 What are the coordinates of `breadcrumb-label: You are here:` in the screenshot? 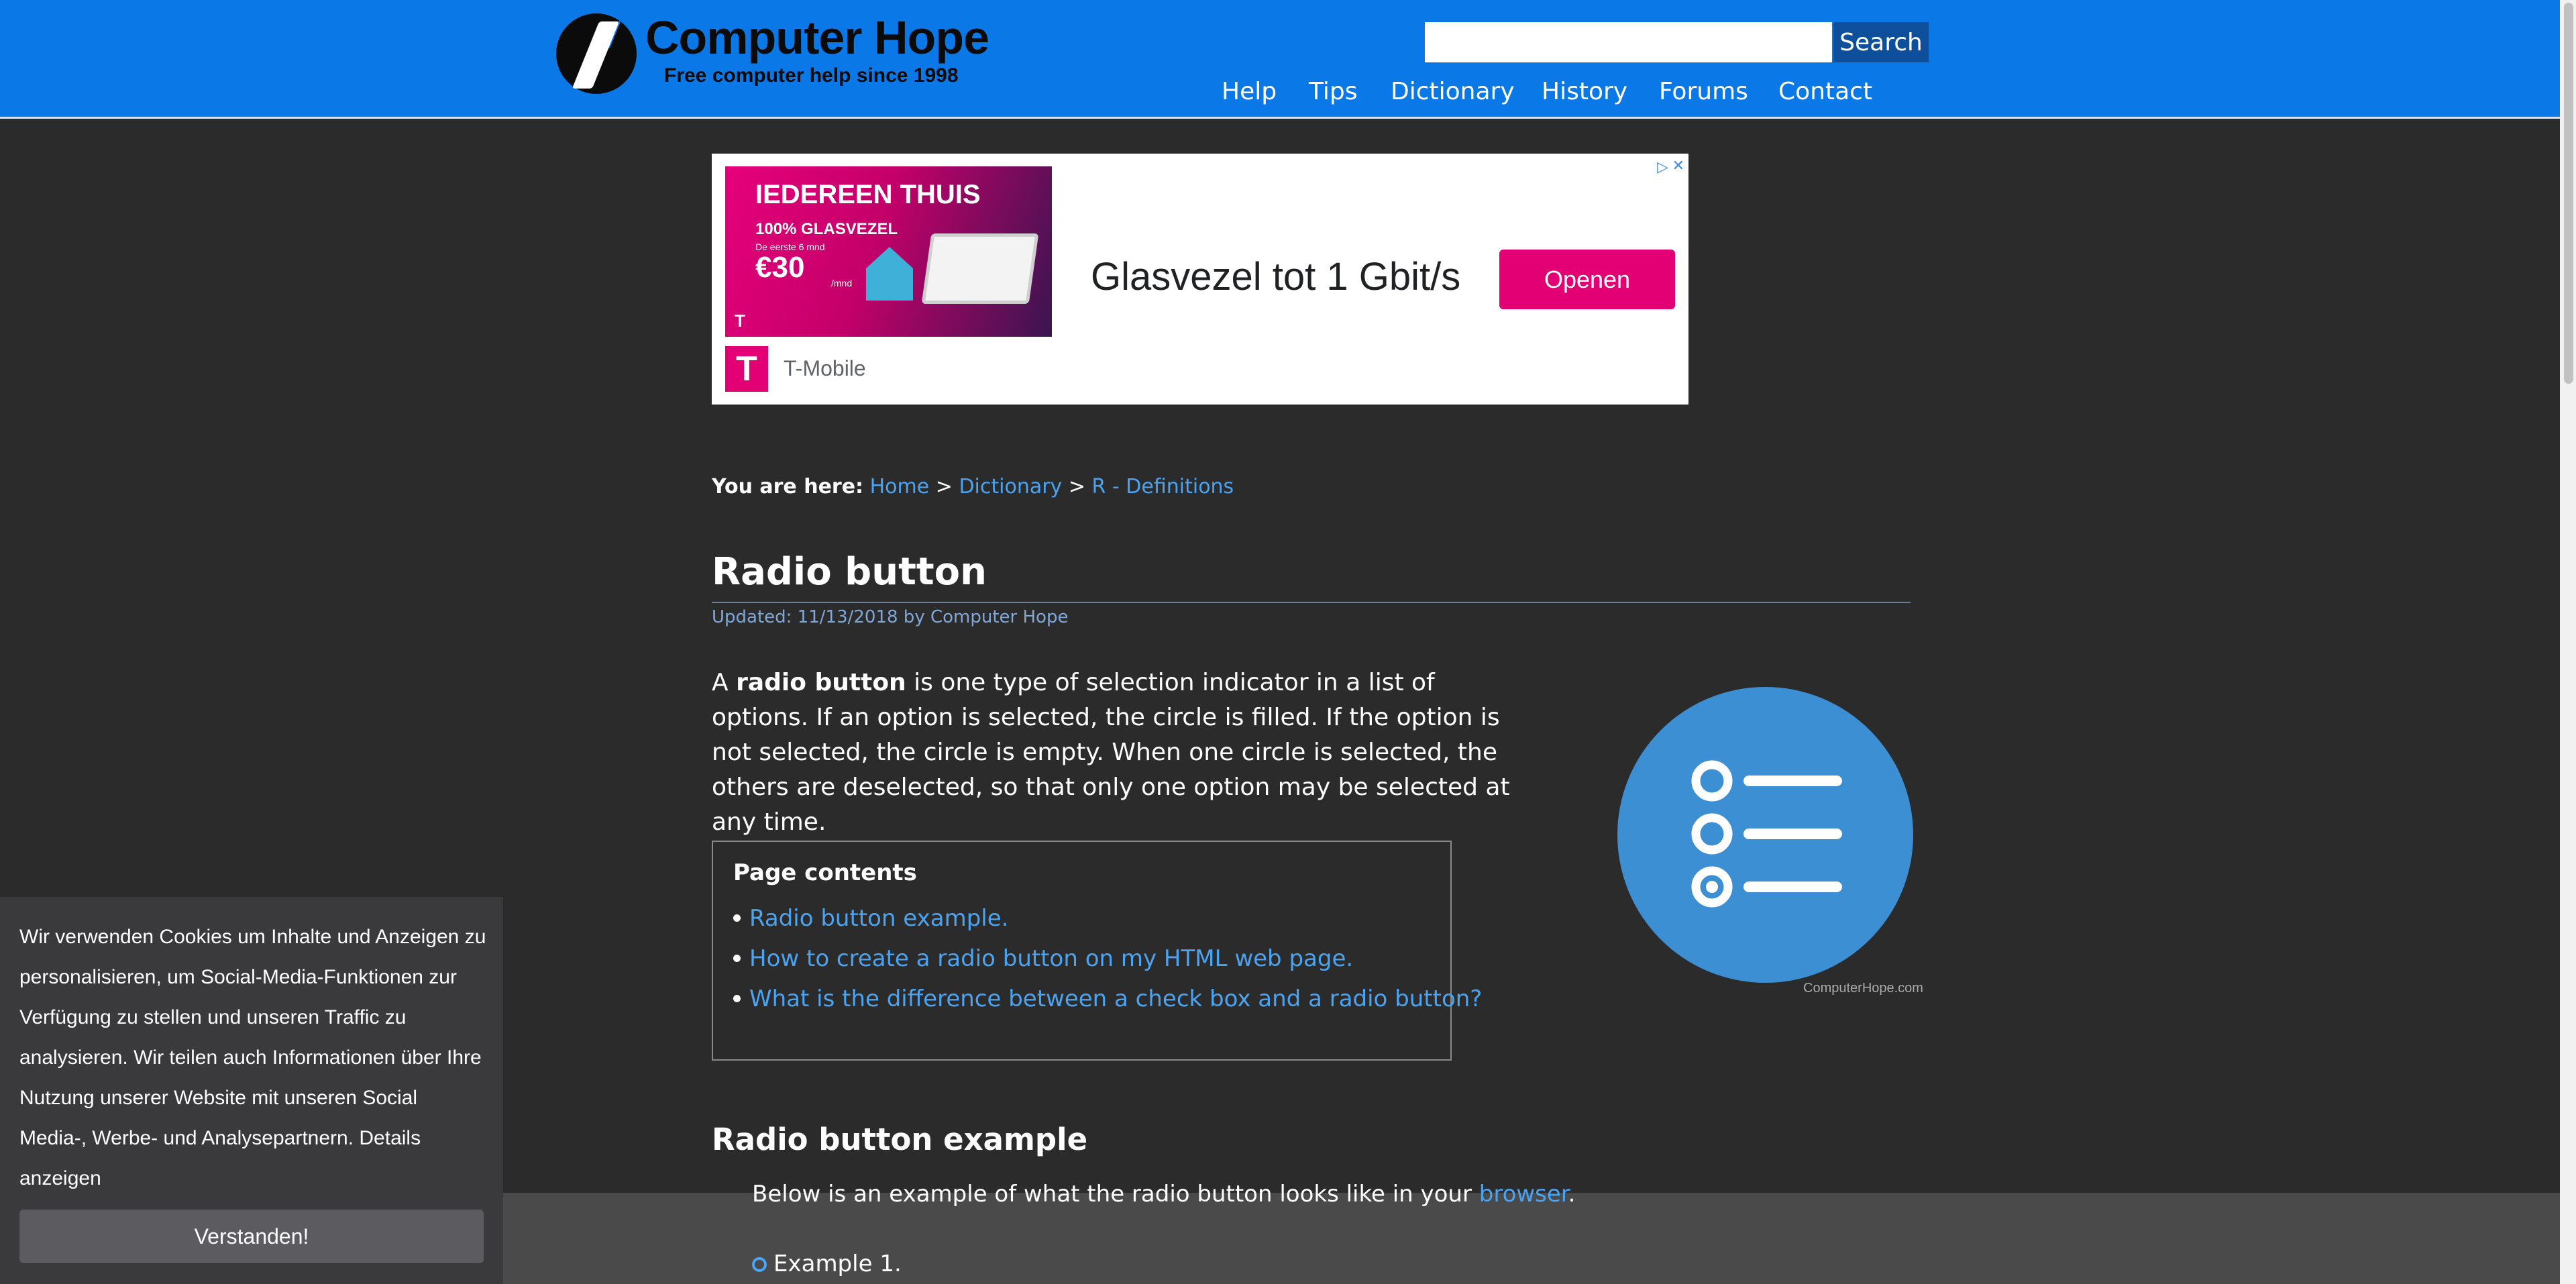 It's located at (788, 486).